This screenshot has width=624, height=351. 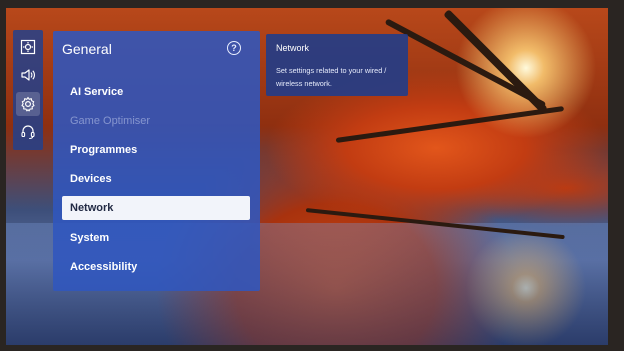 I want to click on help-icon: ?, so click(x=234, y=48).